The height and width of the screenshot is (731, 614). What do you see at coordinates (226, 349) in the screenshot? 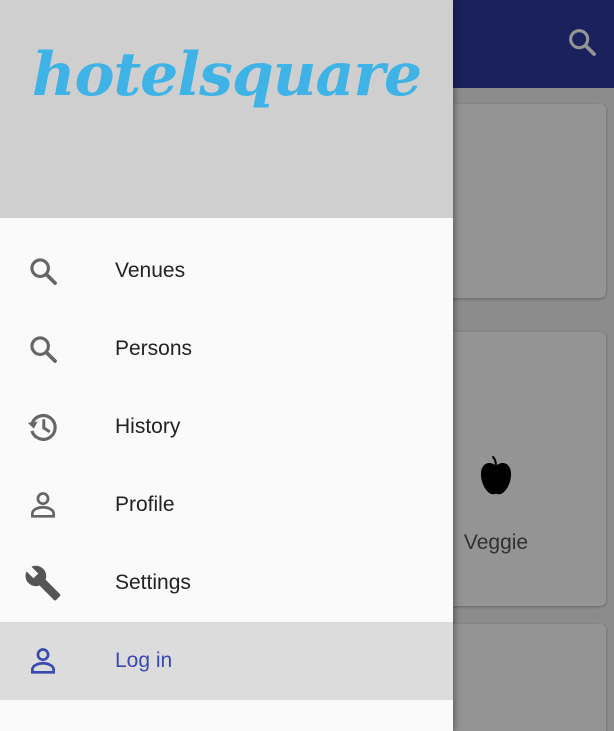
I see `menu-item-persons: Persons` at bounding box center [226, 349].